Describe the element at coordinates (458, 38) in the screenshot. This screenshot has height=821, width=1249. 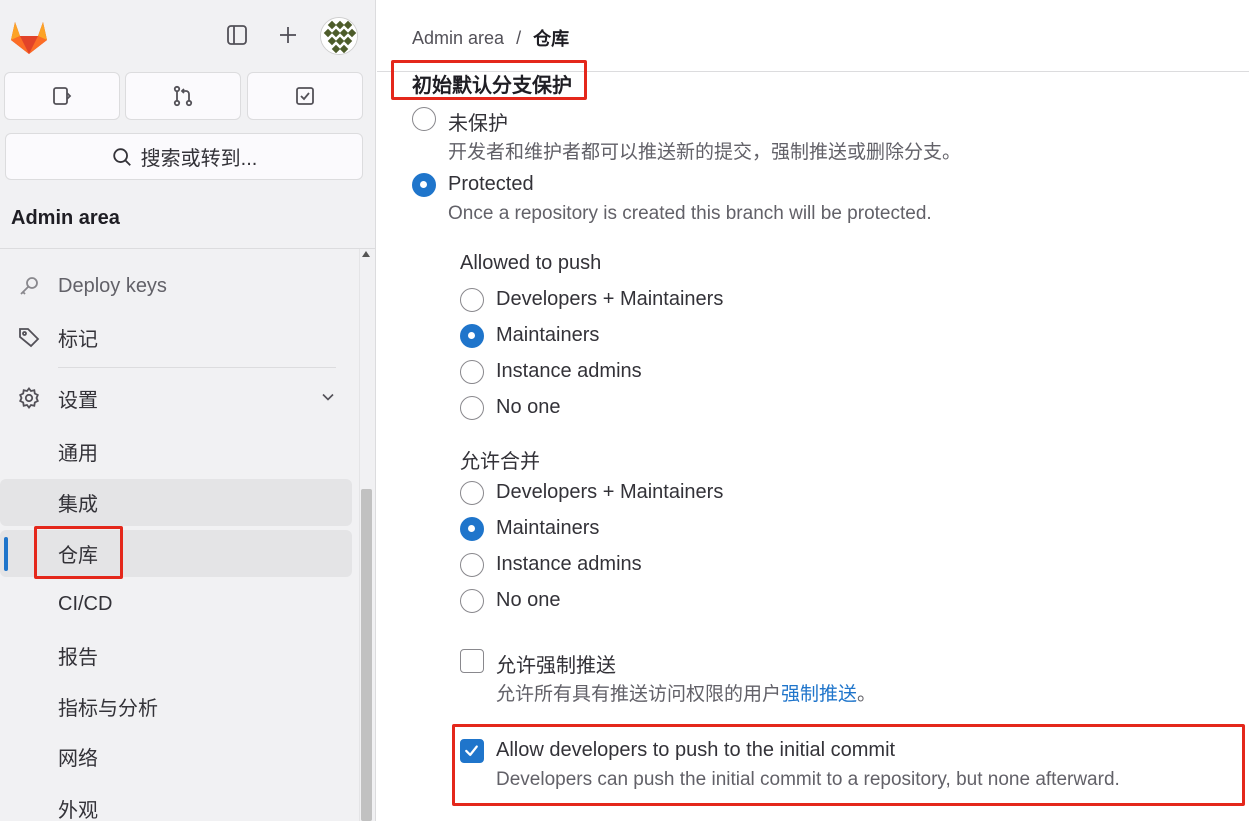
I see `breadcrumb-admin-area: Admin area` at that location.